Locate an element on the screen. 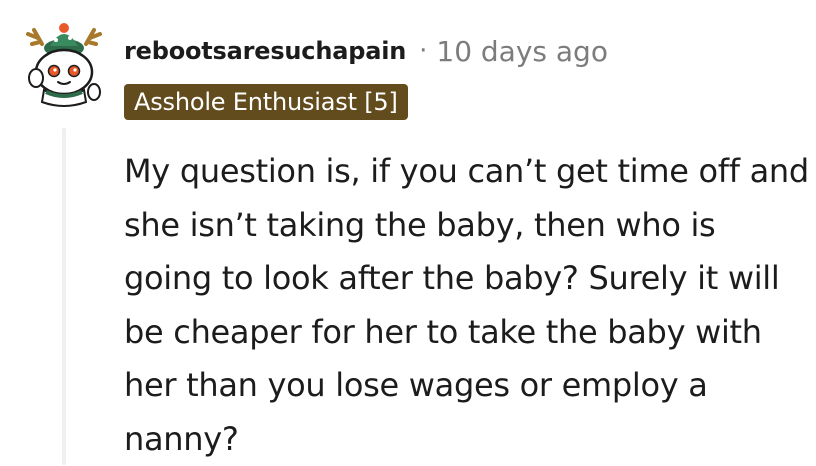 The height and width of the screenshot is (466, 816). snoo-avatar-antlers-icon is located at coordinates (64, 65).